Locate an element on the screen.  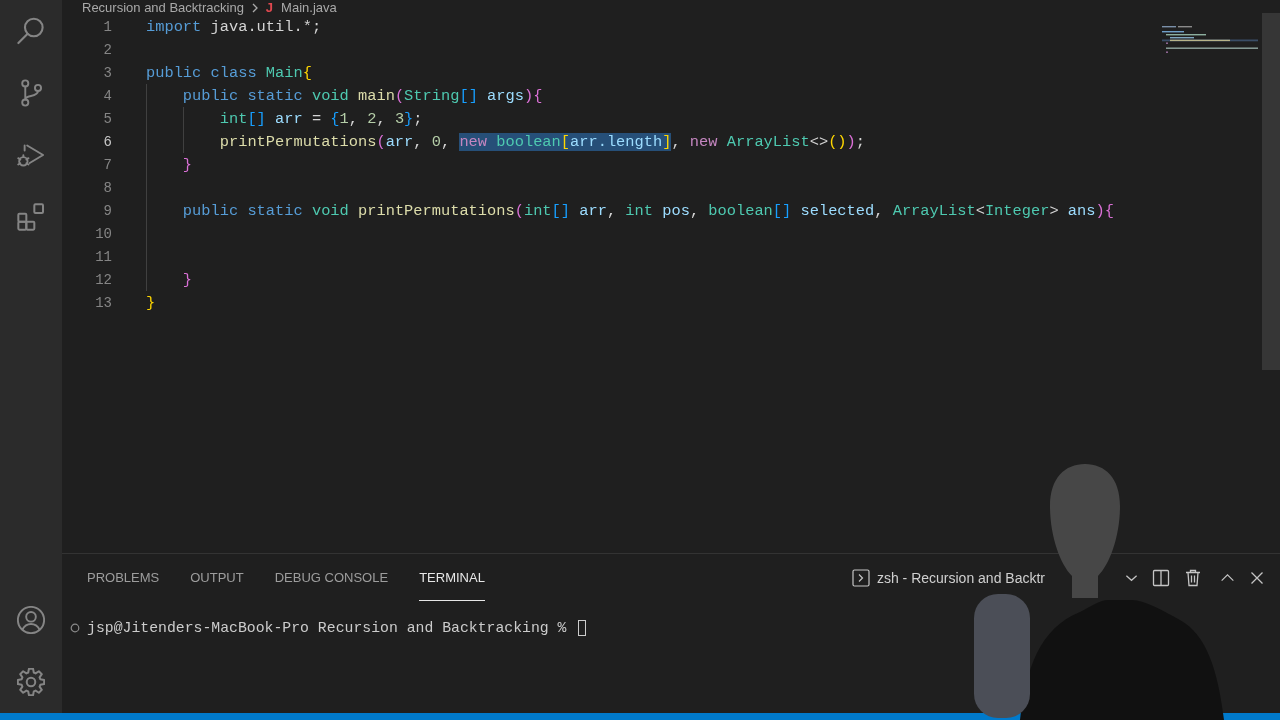
account-icon is located at coordinates (31, 620).